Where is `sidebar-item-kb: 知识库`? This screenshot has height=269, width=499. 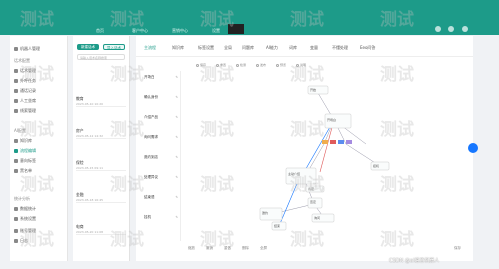
sidebar-item-kb: 知识库 is located at coordinates (23, 141).